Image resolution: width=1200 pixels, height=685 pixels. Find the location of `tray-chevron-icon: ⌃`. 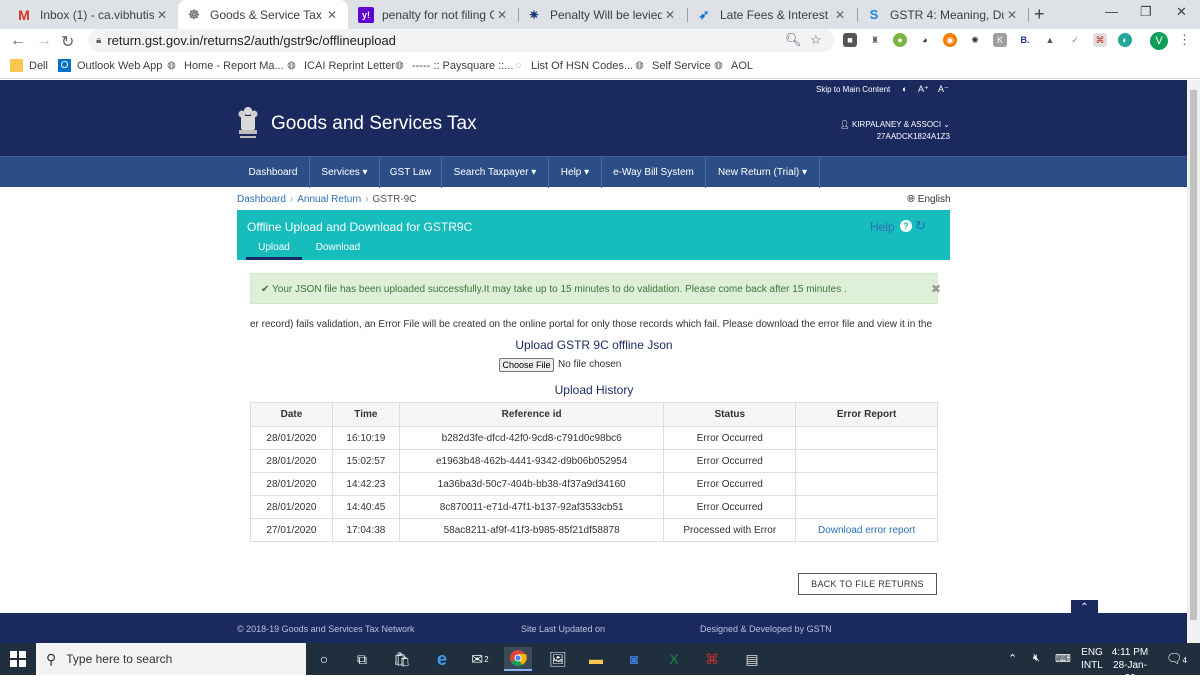

tray-chevron-icon: ⌃ is located at coordinates (1012, 658).